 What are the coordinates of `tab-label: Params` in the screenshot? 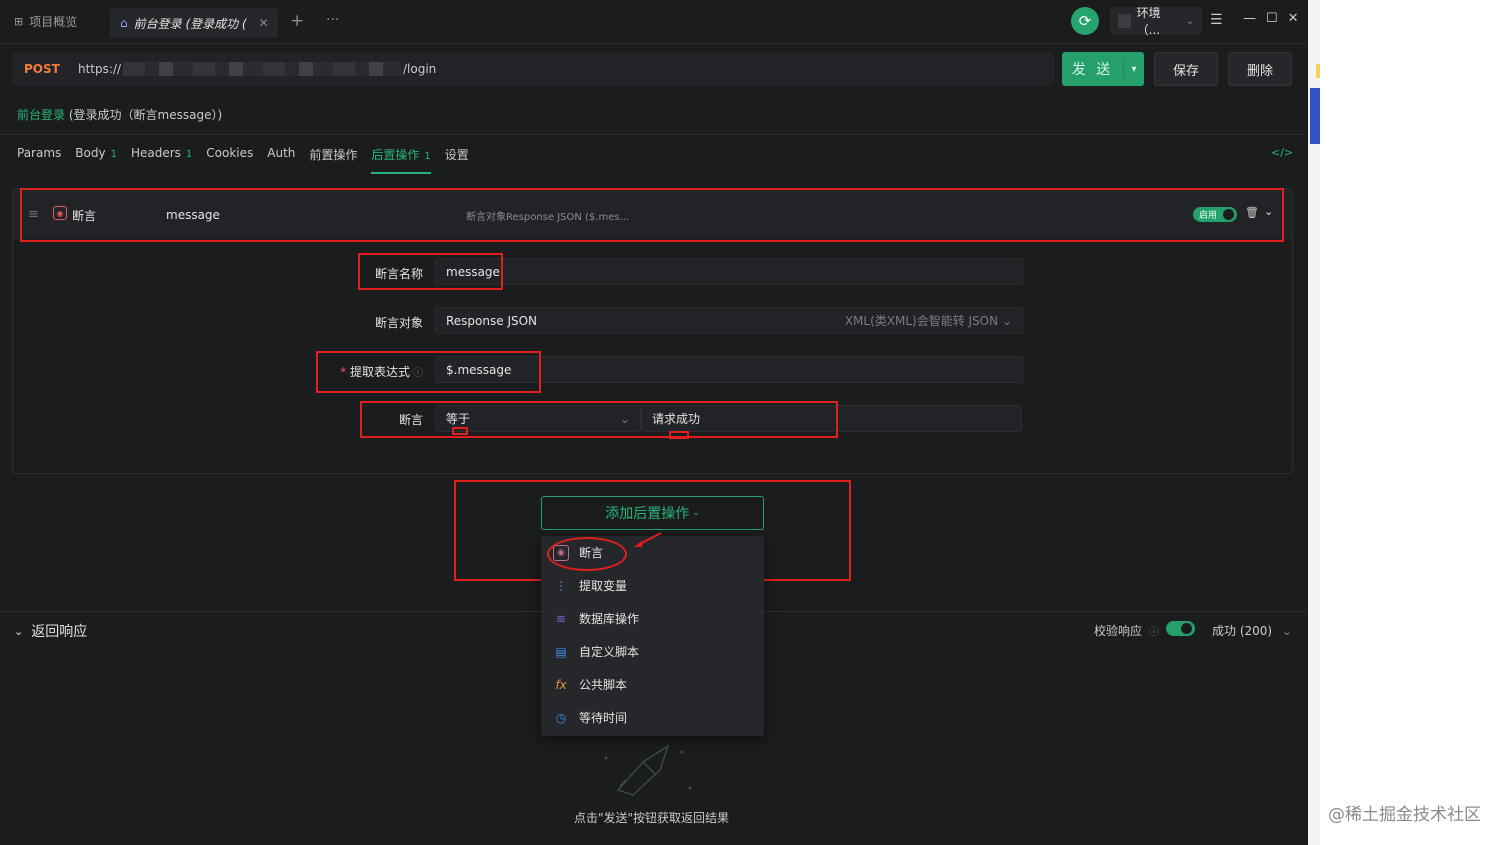 It's located at (39, 153).